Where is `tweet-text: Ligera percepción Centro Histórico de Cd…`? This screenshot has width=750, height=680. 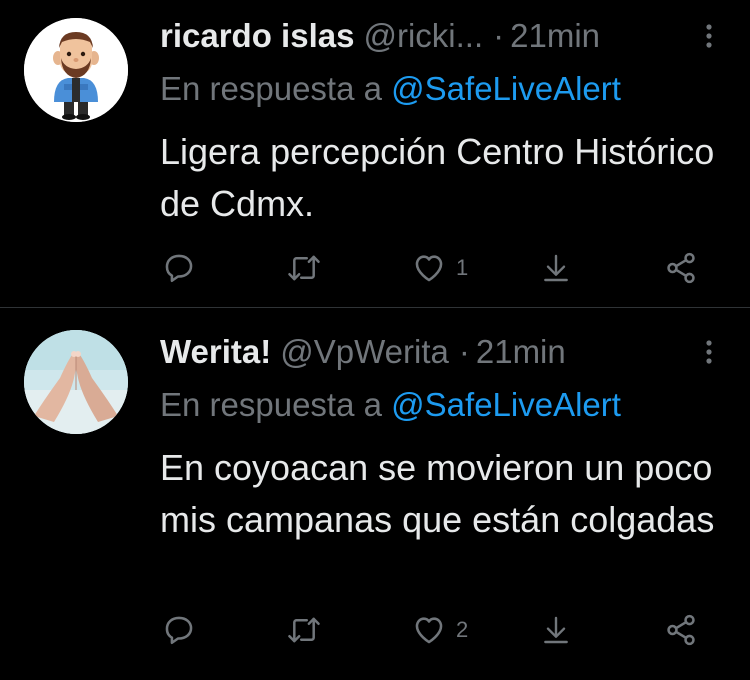
tweet-text: Ligera percepción Centro Histórico de Cd… is located at coordinates (437, 177).